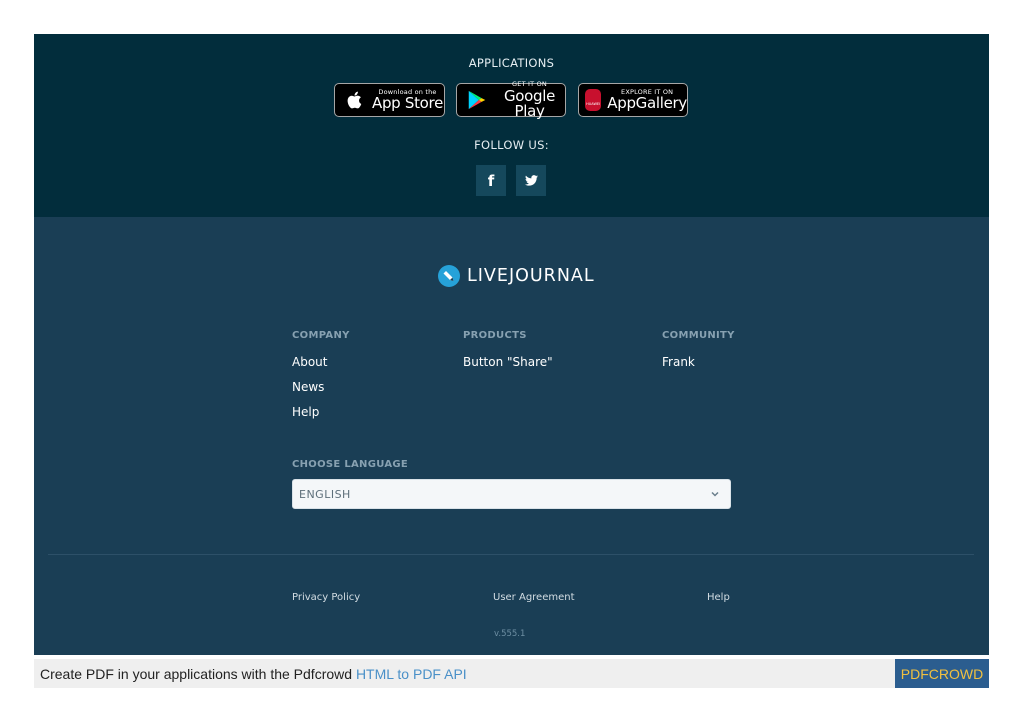  I want to click on frank-link: Frank, so click(678, 362).